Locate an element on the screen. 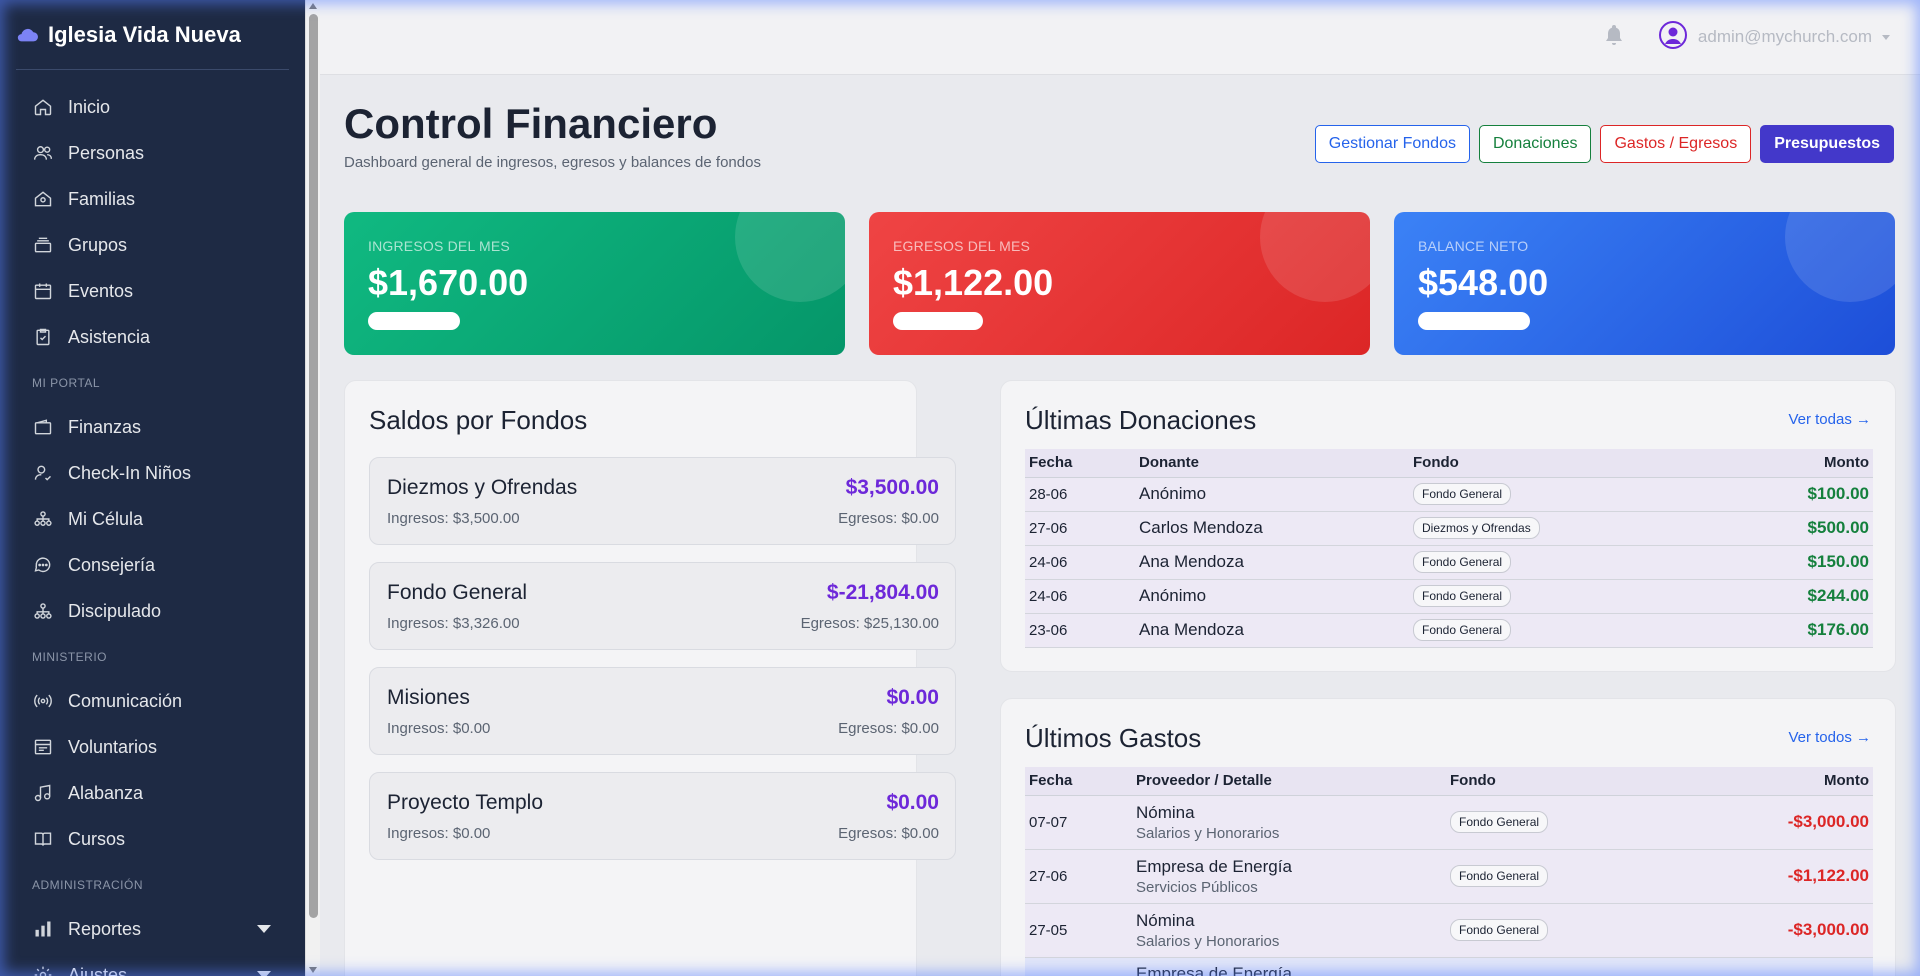 The image size is (1920, 976). sidebar-item-label: Personas is located at coordinates (106, 152).